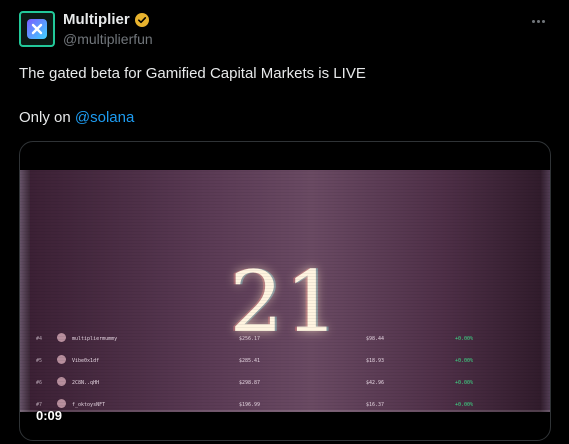 This screenshot has width=569, height=444. I want to click on countdown-number: 21, so click(285, 302).